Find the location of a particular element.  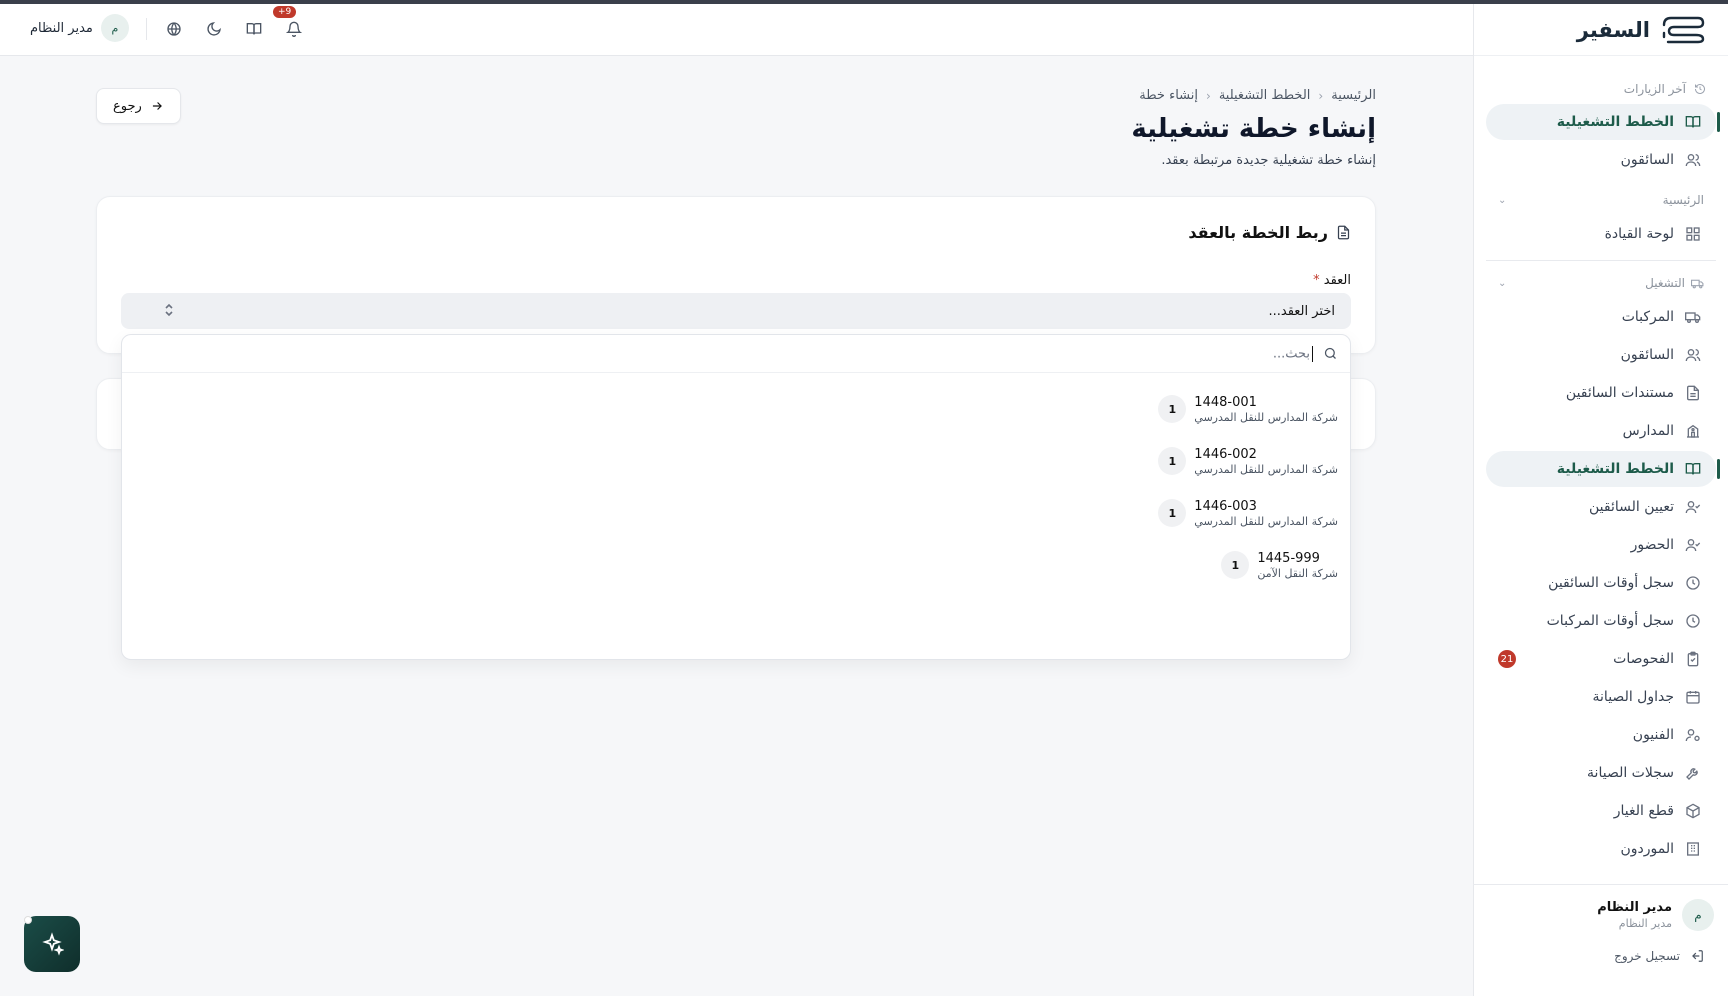

contract-label-text: العقد is located at coordinates (1337, 280).